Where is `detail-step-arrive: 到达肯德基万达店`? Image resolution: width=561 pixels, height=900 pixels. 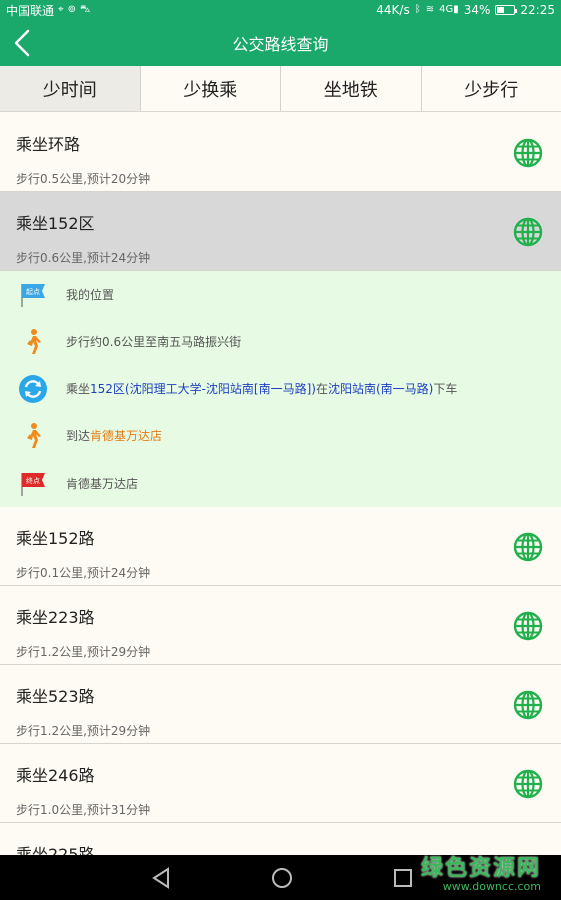
detail-step-arrive: 到达肯德基万达店 is located at coordinates (280, 435).